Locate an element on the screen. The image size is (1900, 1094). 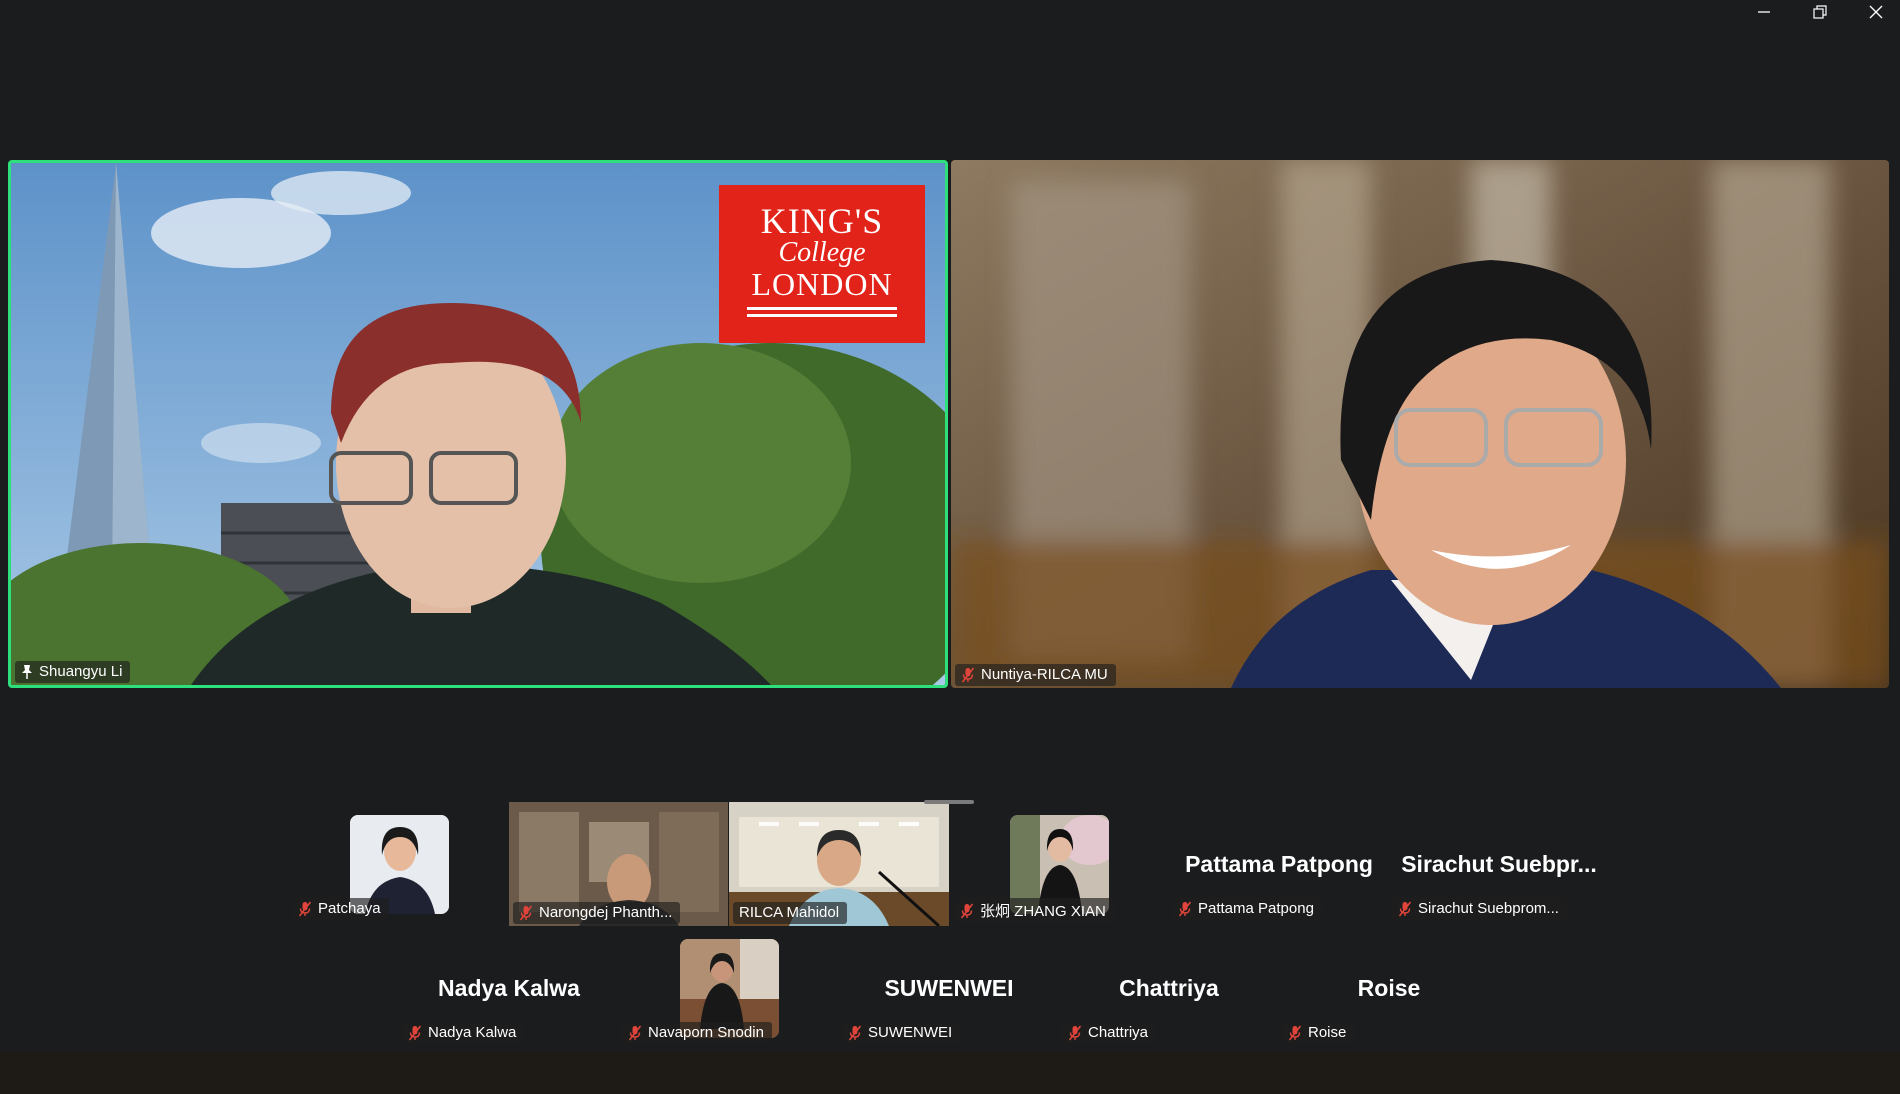
logo-line-london: LONDON is located at coordinates (822, 284).